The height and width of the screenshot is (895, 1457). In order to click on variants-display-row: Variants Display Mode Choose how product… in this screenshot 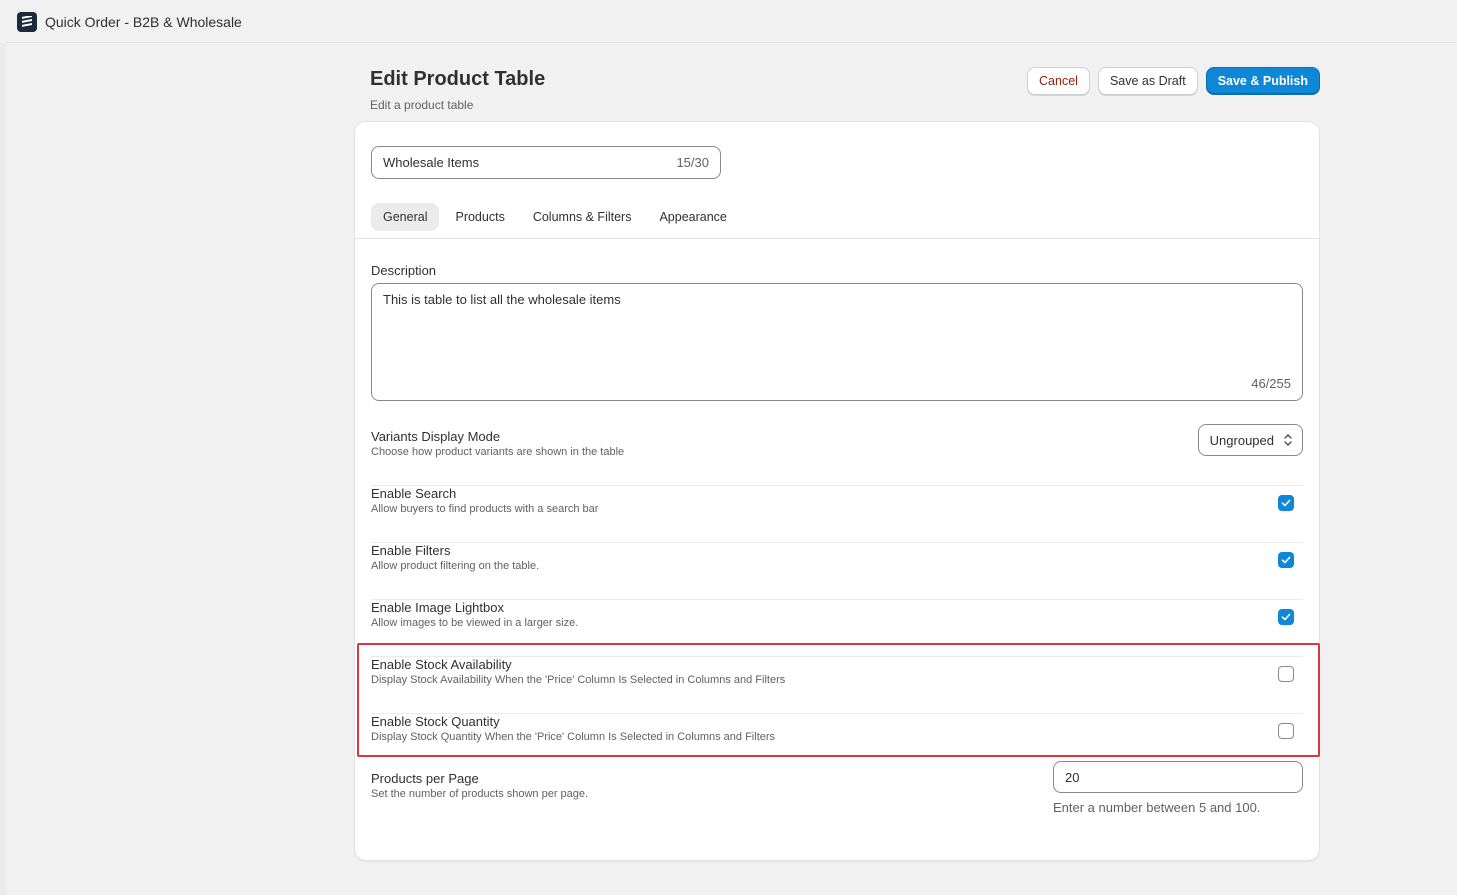, I will do `click(837, 455)`.